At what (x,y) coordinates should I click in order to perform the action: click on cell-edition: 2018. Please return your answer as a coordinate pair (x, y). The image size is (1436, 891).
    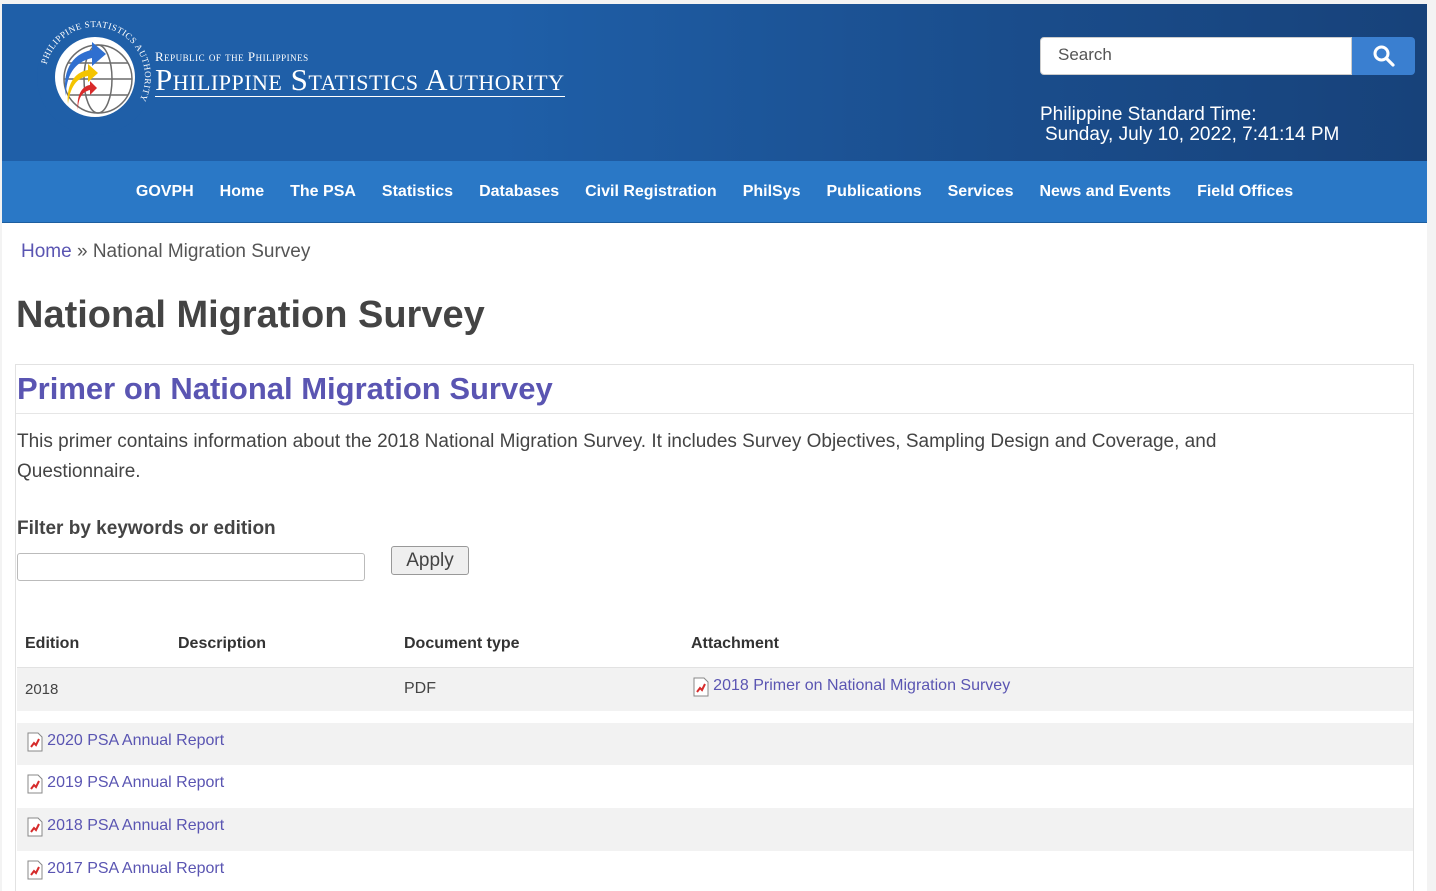
    Looking at the image, I should click on (42, 689).